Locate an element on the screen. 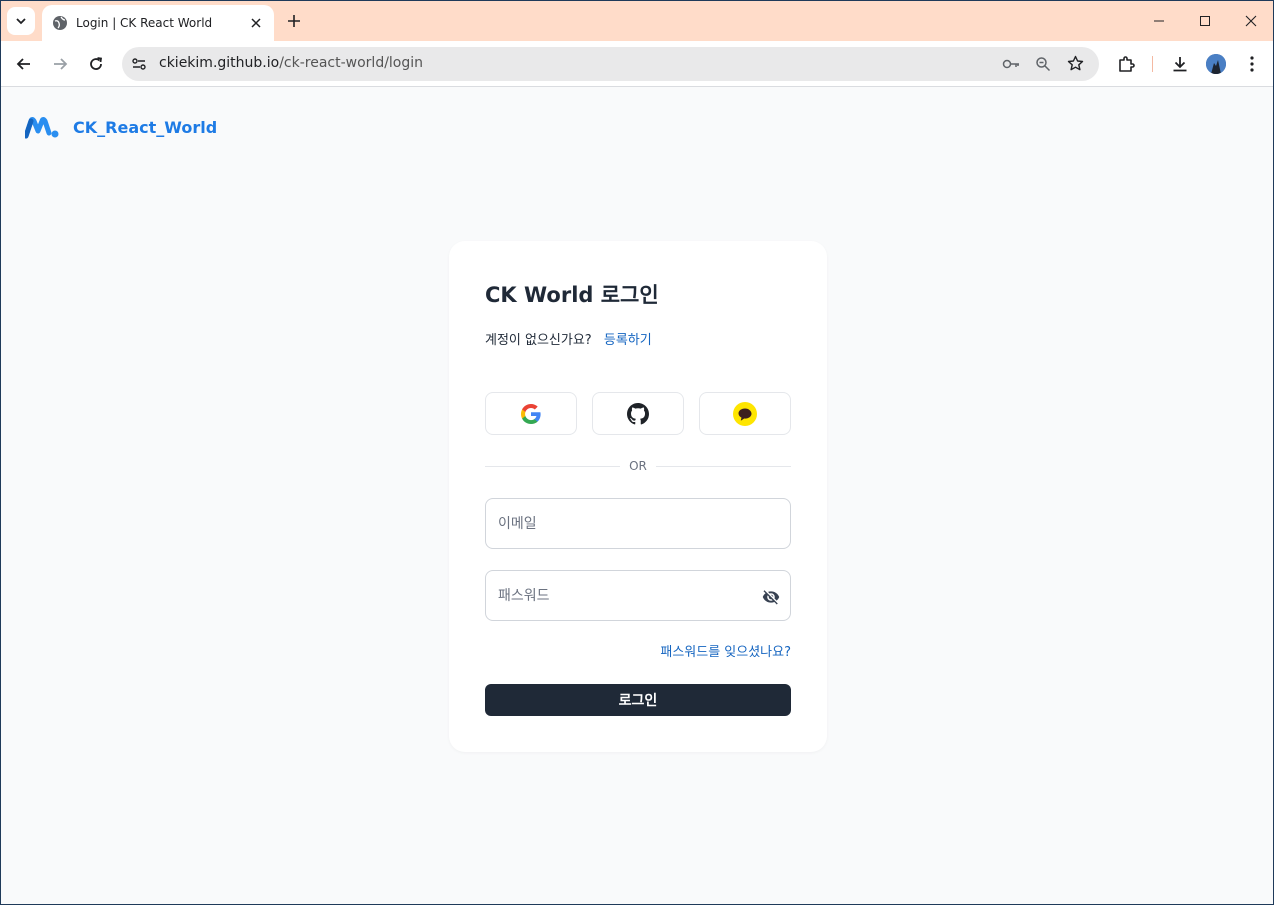  downloads-button is located at coordinates (1180, 64).